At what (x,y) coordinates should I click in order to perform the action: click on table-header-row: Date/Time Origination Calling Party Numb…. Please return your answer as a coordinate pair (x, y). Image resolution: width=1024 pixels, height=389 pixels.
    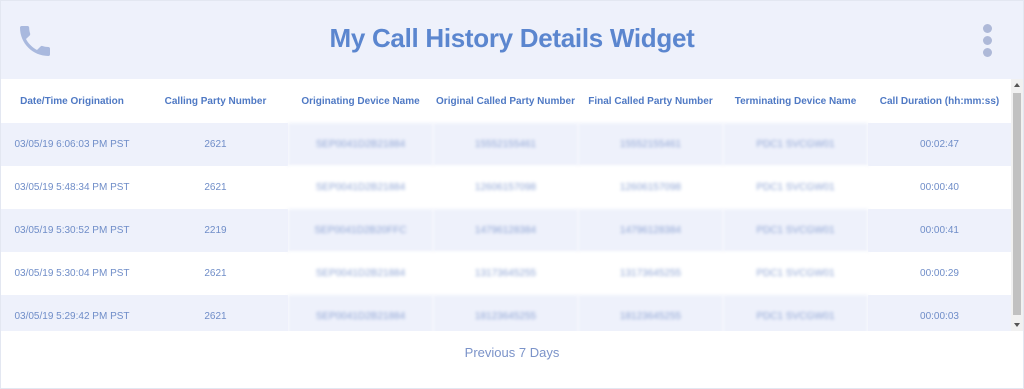
    Looking at the image, I should click on (506, 101).